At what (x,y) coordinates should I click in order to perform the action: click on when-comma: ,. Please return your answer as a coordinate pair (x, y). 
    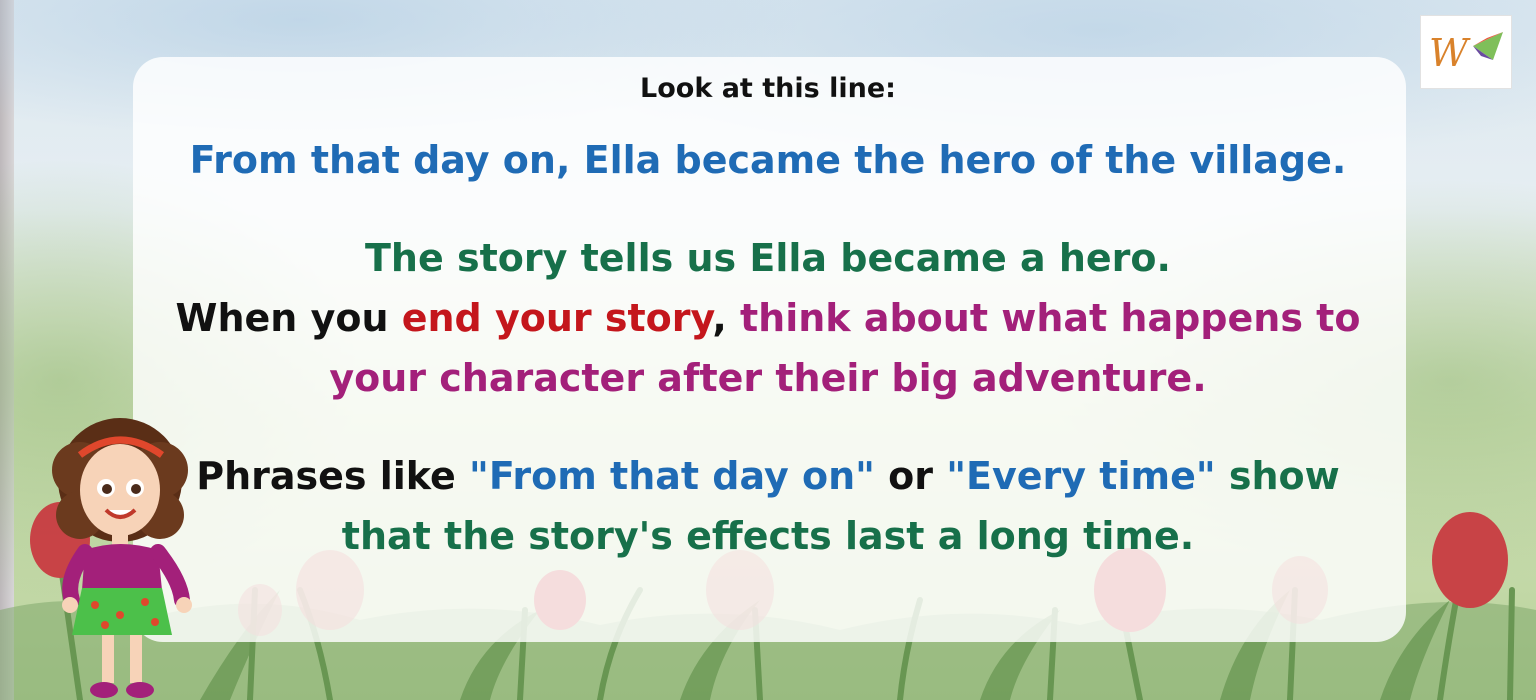
    Looking at the image, I should click on (726, 318).